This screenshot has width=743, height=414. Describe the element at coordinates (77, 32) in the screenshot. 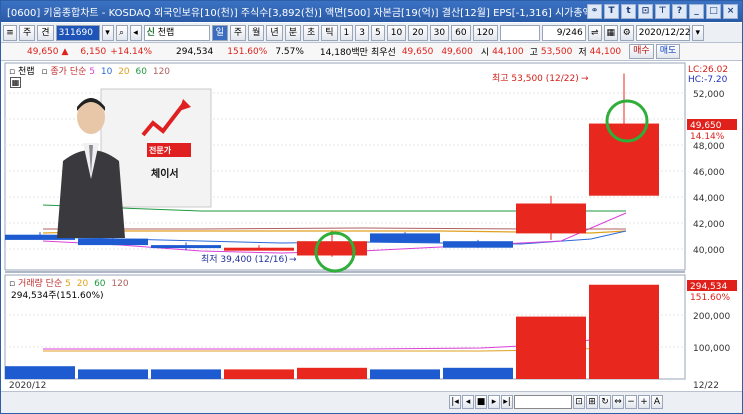

I see `stock-code-input: 311690` at that location.